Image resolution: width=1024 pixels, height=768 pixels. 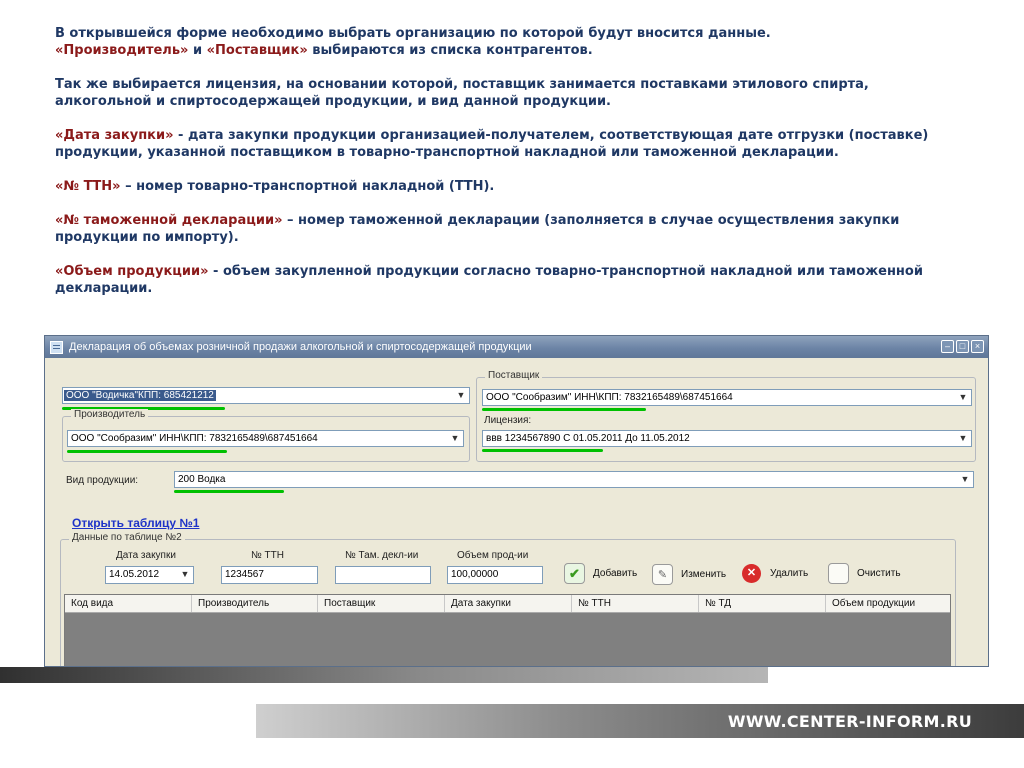 What do you see at coordinates (135, 523) in the screenshot?
I see `open-table1-link: Открыть таблицу №1` at bounding box center [135, 523].